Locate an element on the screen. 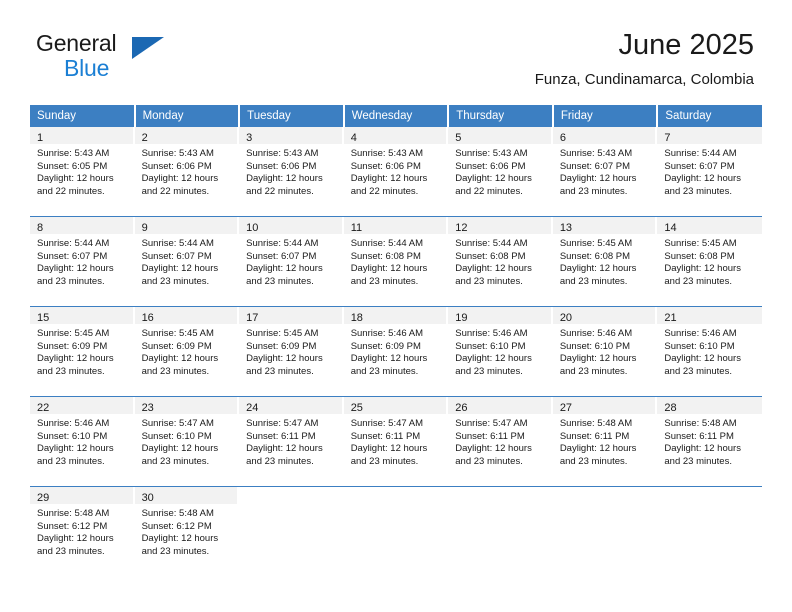 Image resolution: width=792 pixels, height=612 pixels. day-number: 16 is located at coordinates (147, 318).